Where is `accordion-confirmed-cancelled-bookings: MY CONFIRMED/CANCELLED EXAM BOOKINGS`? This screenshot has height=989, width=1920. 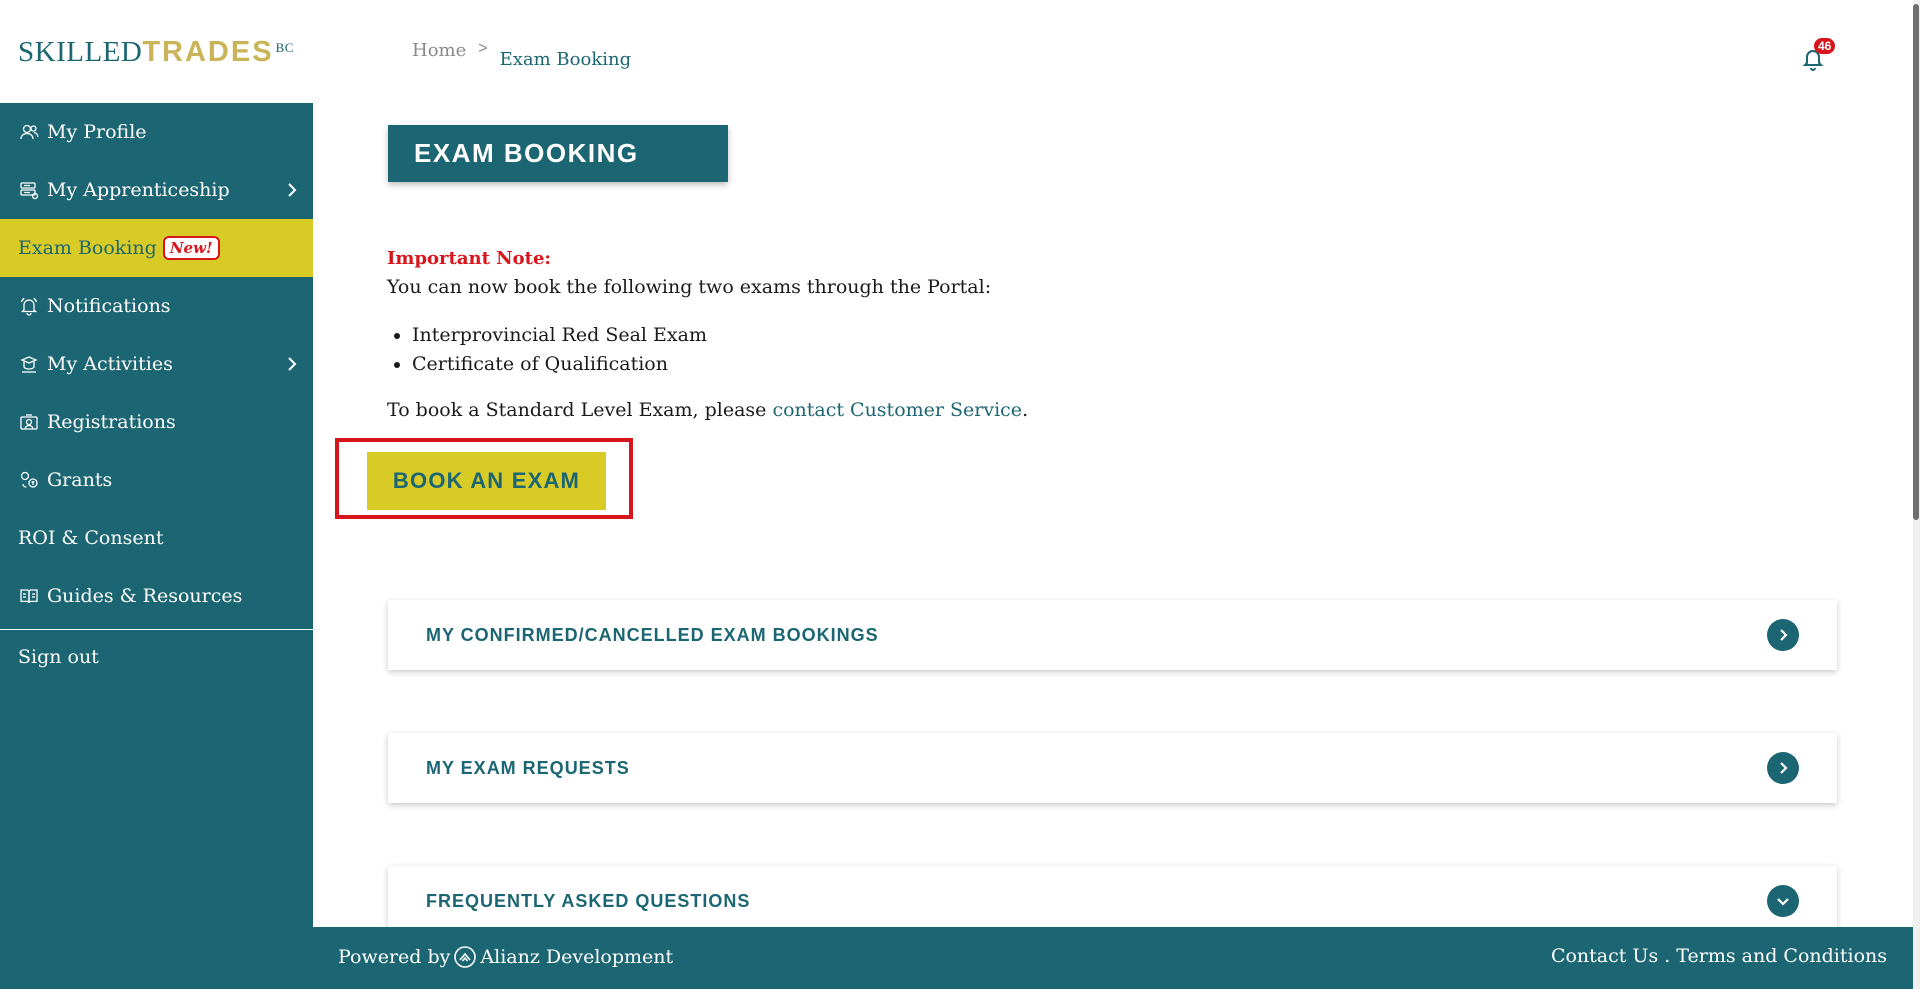
accordion-confirmed-cancelled-bookings: MY CONFIRMED/CANCELLED EXAM BOOKINGS is located at coordinates (1112, 635).